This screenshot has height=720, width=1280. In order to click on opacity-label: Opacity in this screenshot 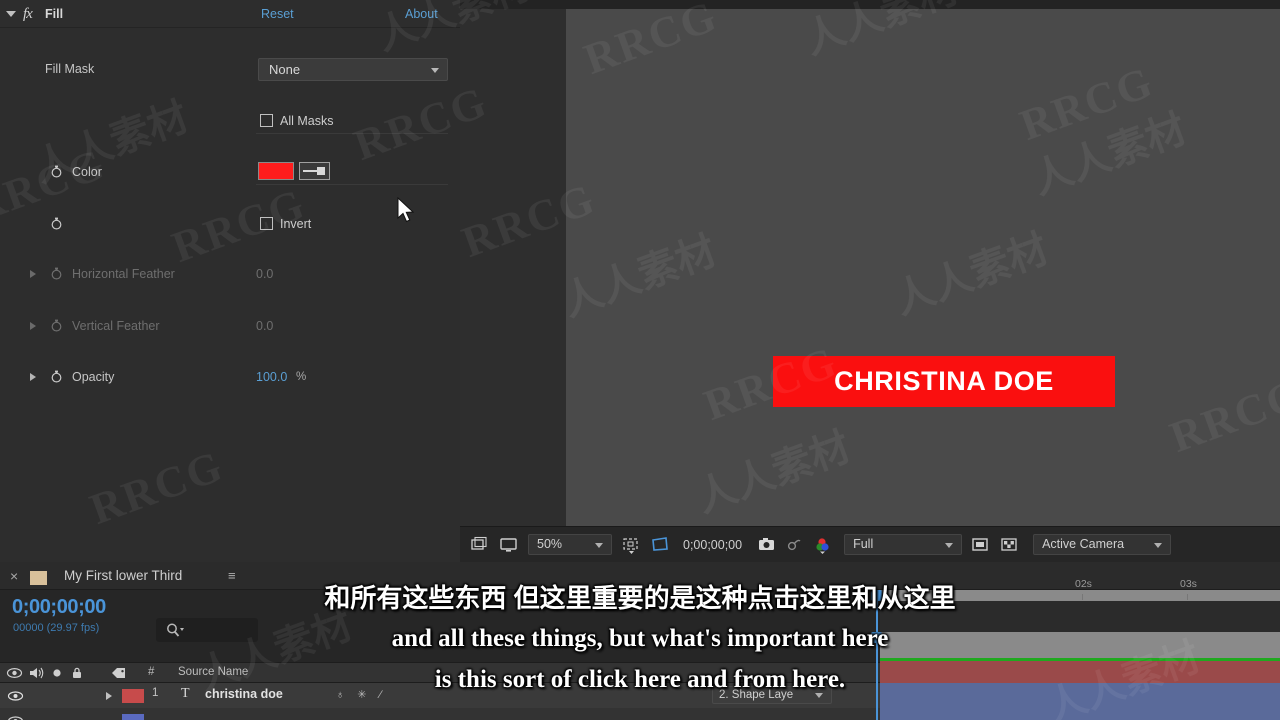, I will do `click(93, 377)`.